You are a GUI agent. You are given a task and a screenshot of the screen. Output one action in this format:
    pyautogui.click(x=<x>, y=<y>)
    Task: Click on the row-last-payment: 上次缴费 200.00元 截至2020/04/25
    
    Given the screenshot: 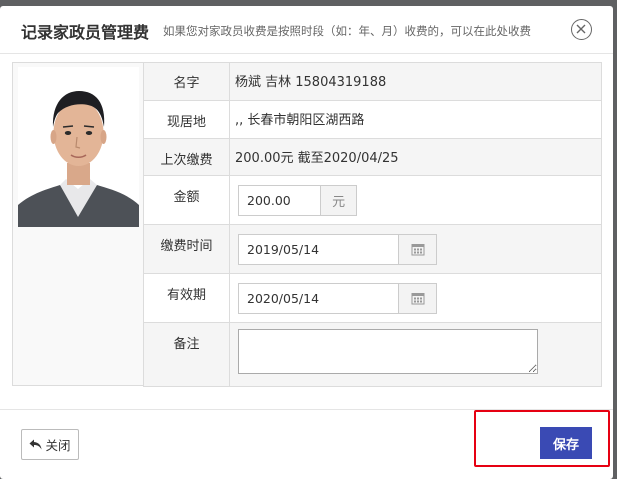 What is the action you would take?
    pyautogui.click(x=372, y=157)
    